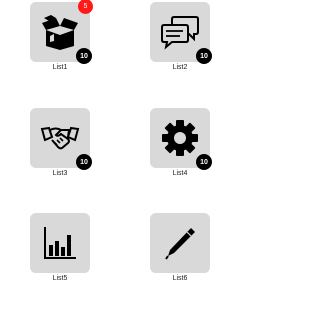 The height and width of the screenshot is (330, 320). I want to click on chat-bubbles-icon, so click(180, 33).